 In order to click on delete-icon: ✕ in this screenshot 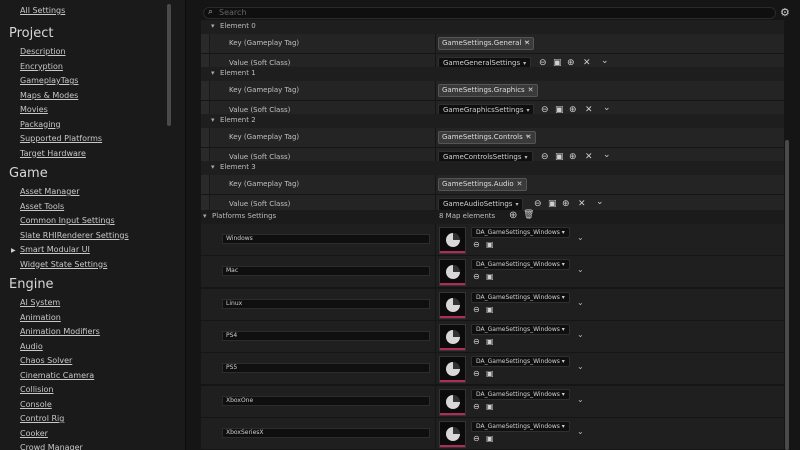, I will do `click(582, 204)`.